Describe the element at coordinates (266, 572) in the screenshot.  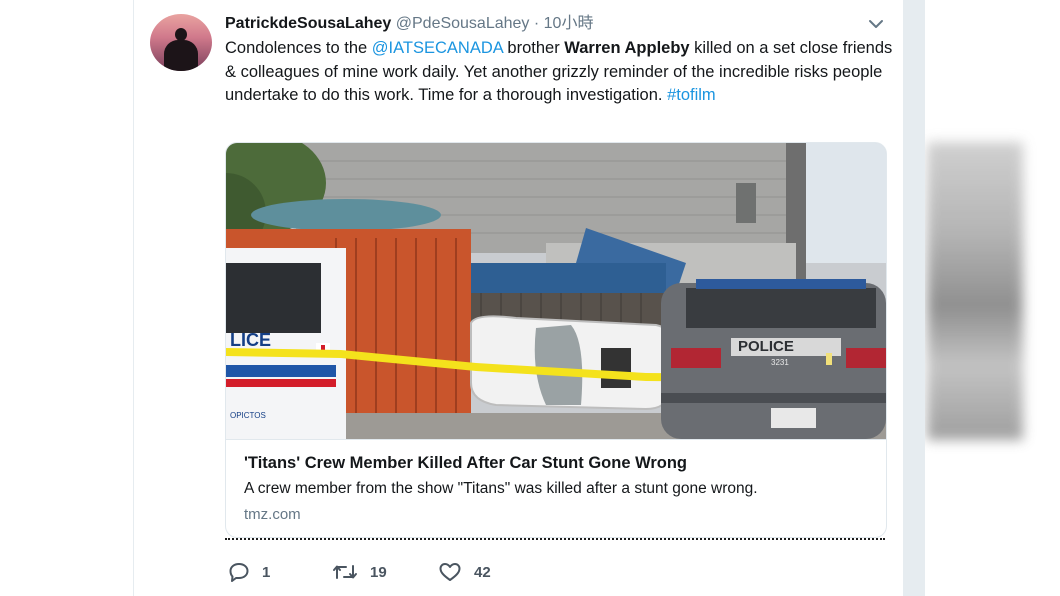
I see `reply-count: 1` at that location.